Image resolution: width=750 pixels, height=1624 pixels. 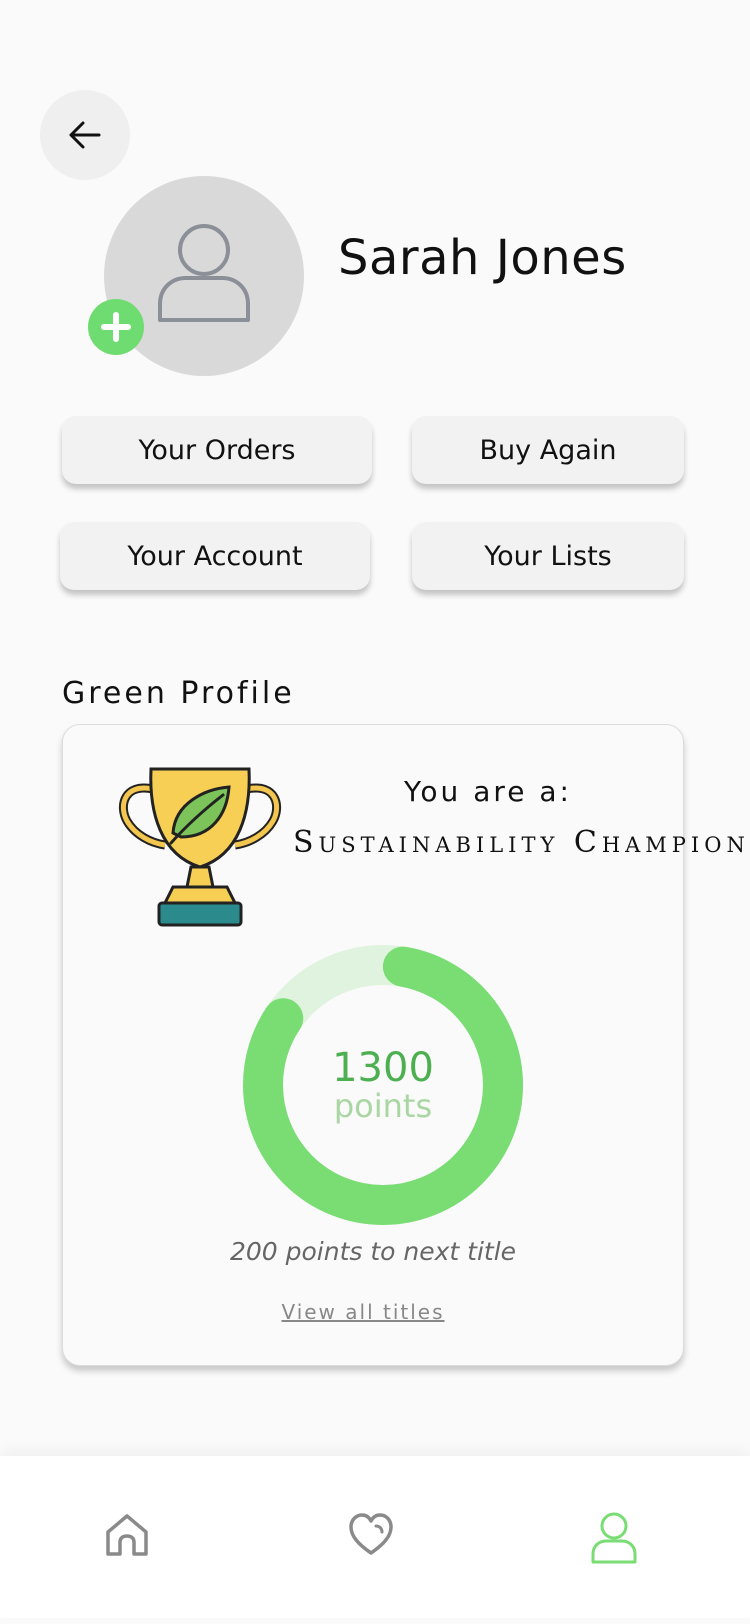 I want to click on profile-icon, so click(x=614, y=1538).